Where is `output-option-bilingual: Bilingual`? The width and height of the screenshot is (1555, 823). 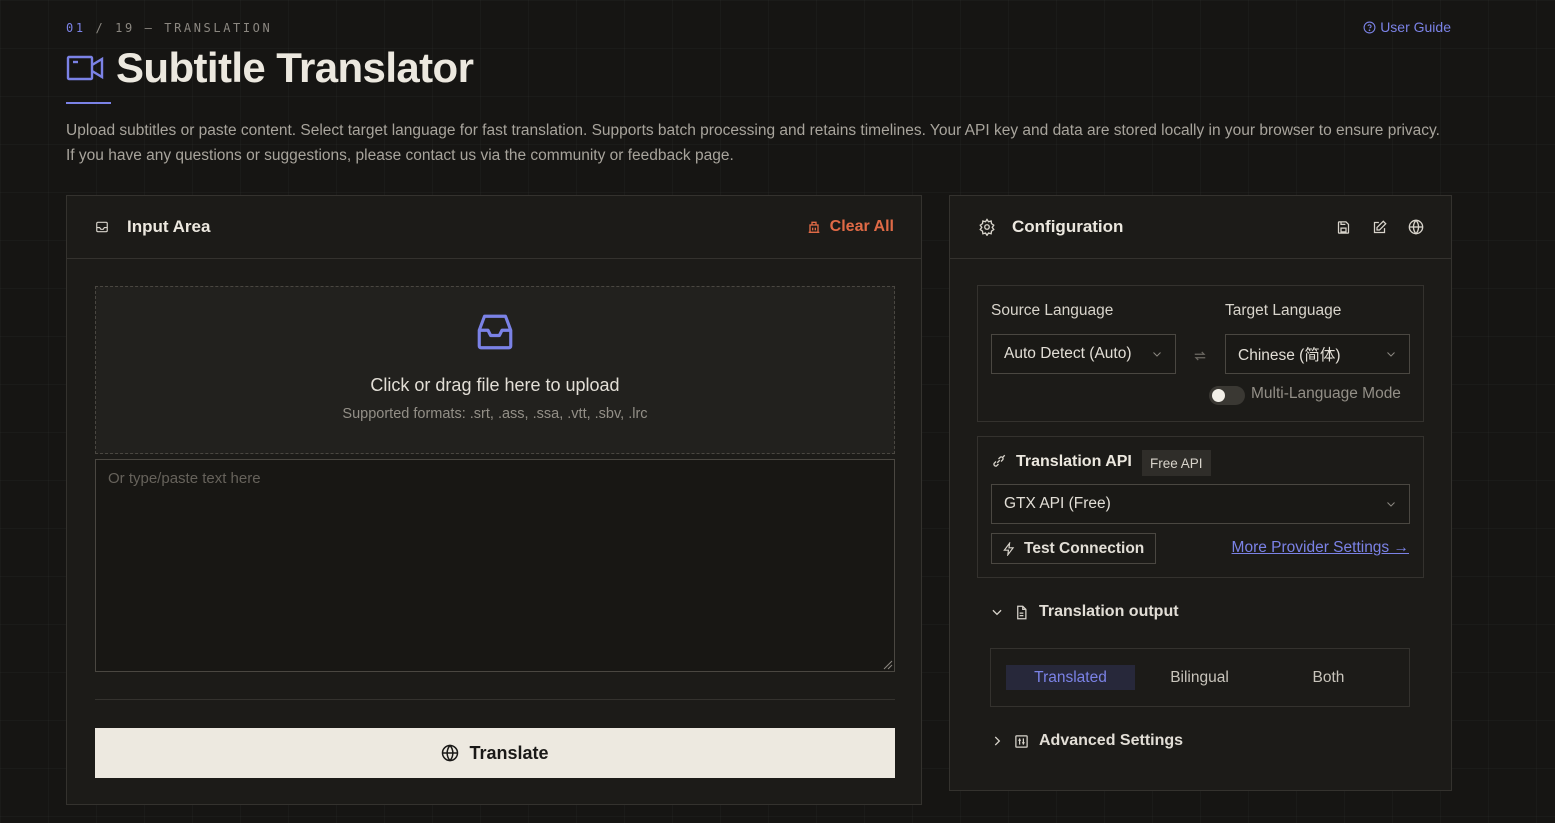 output-option-bilingual: Bilingual is located at coordinates (1199, 677).